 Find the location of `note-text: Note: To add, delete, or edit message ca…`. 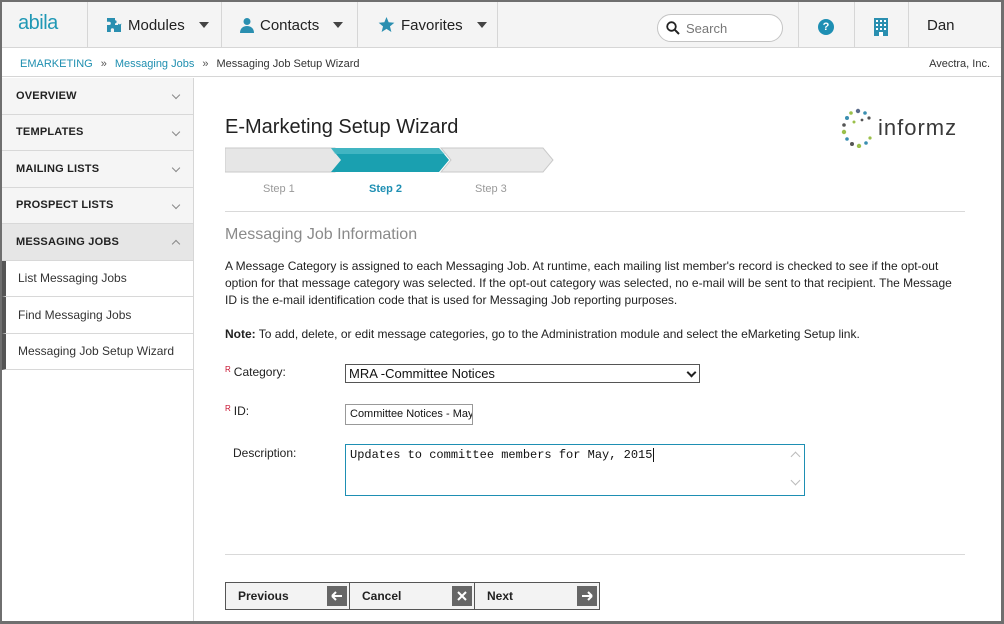

note-text: Note: To add, delete, or edit message ca… is located at coordinates (542, 334).